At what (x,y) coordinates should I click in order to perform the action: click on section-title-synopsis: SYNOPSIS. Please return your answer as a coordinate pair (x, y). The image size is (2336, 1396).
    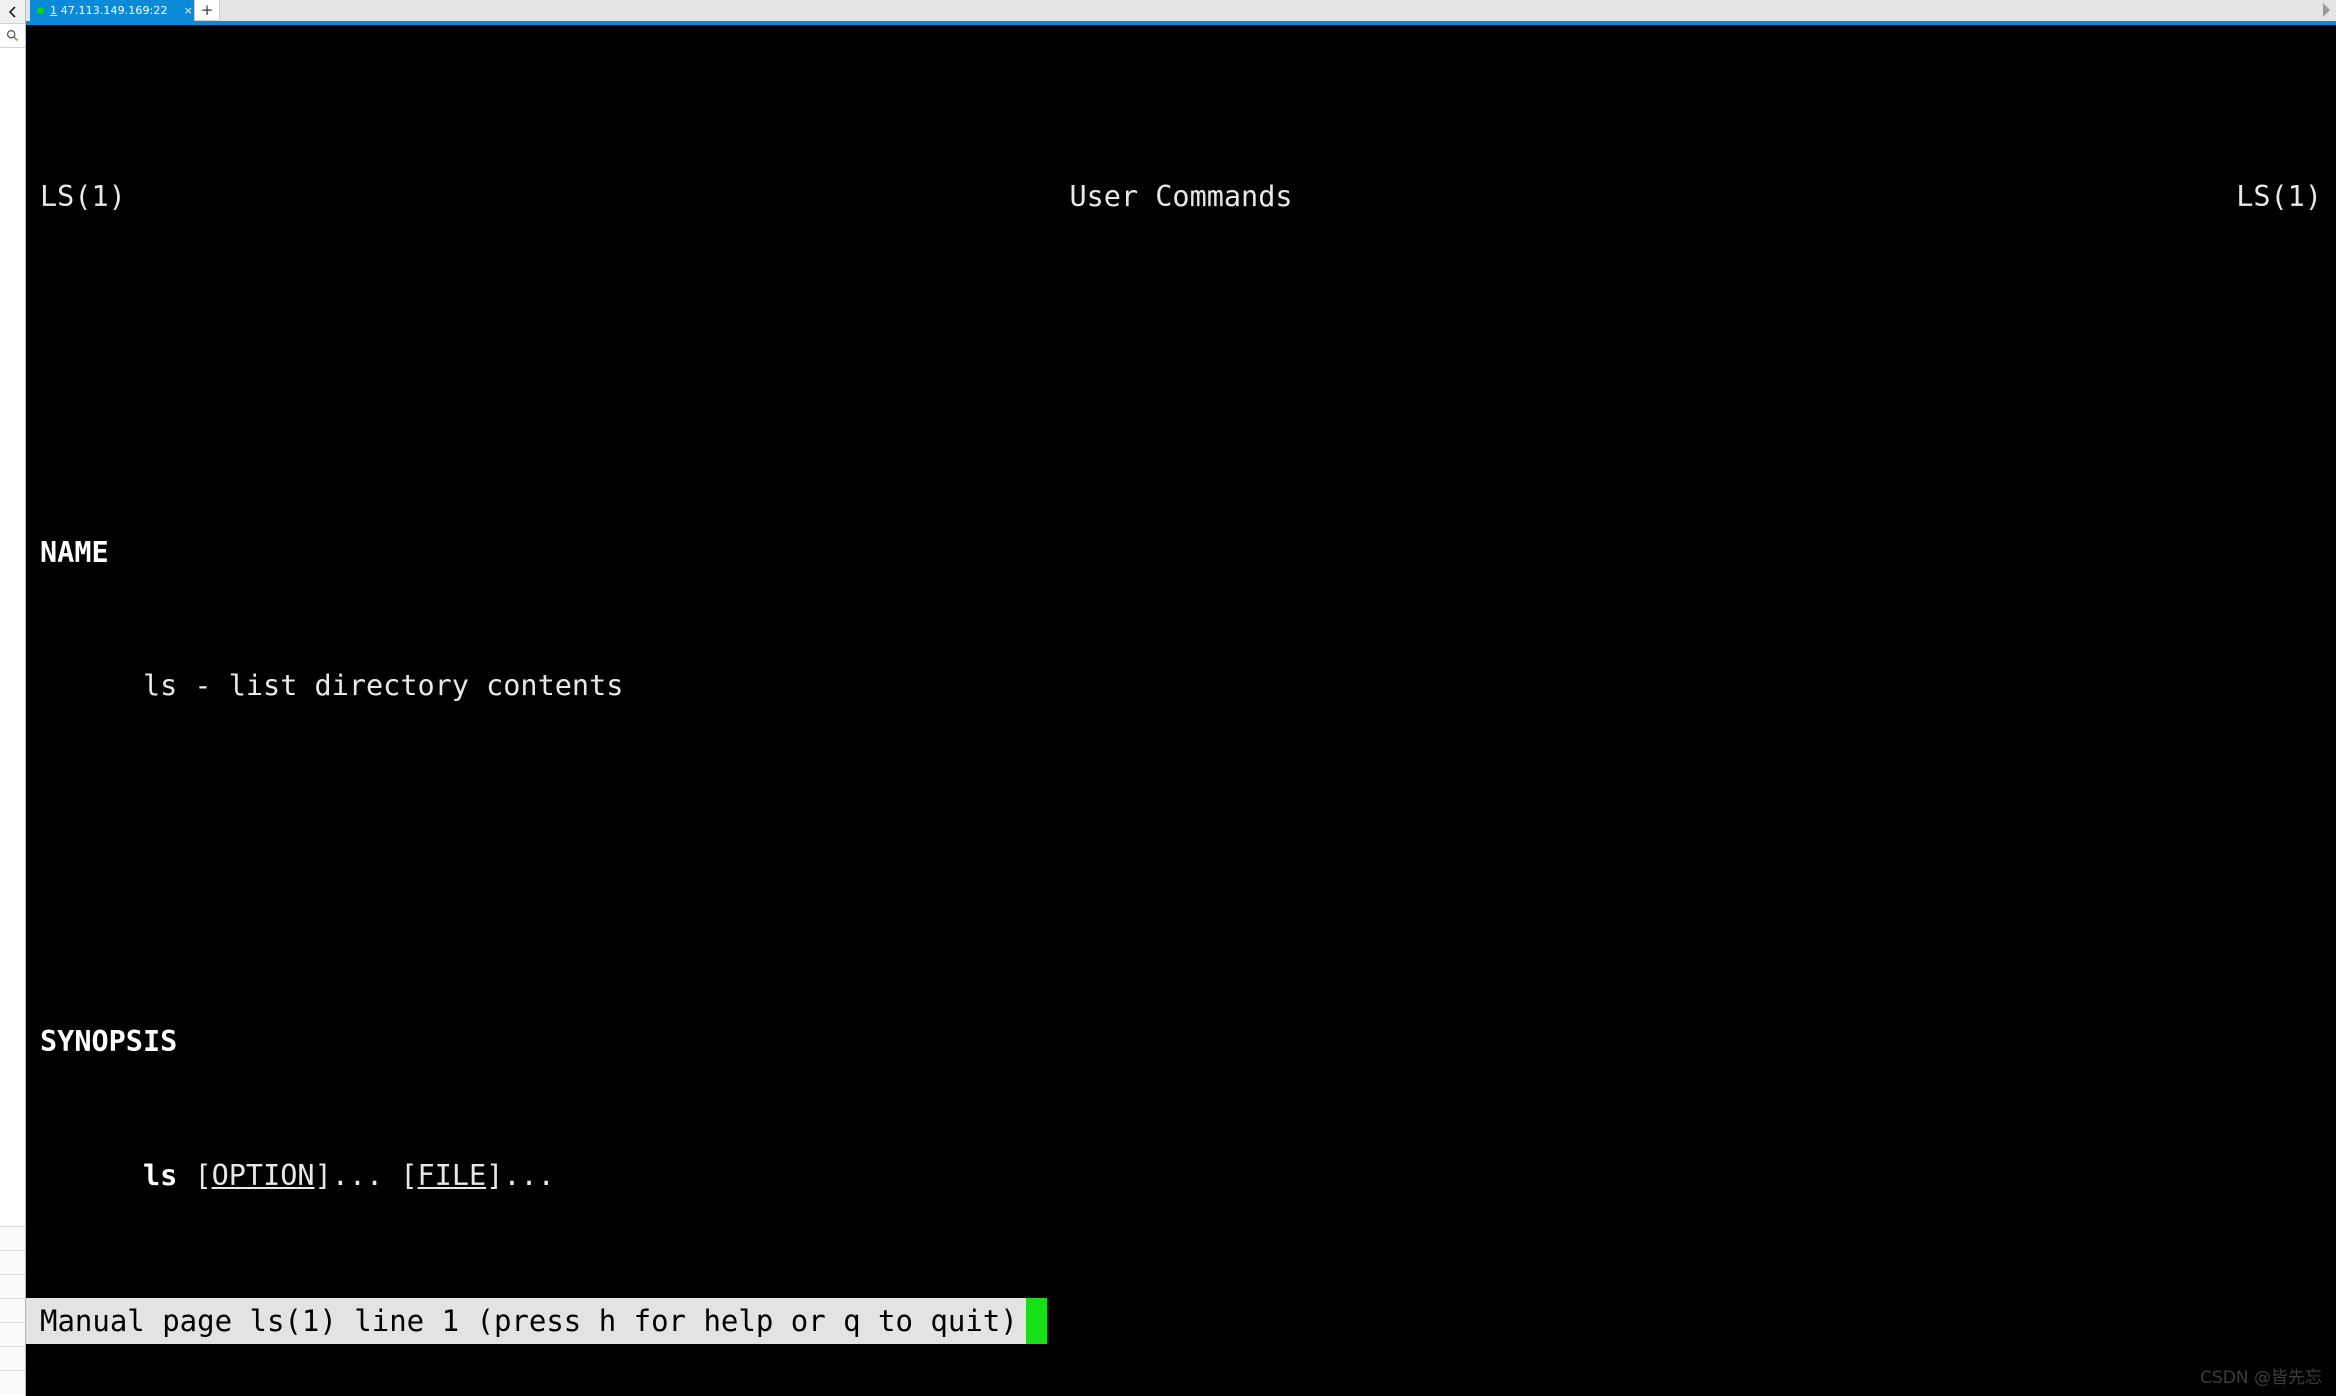
    Looking at the image, I should click on (109, 1041).